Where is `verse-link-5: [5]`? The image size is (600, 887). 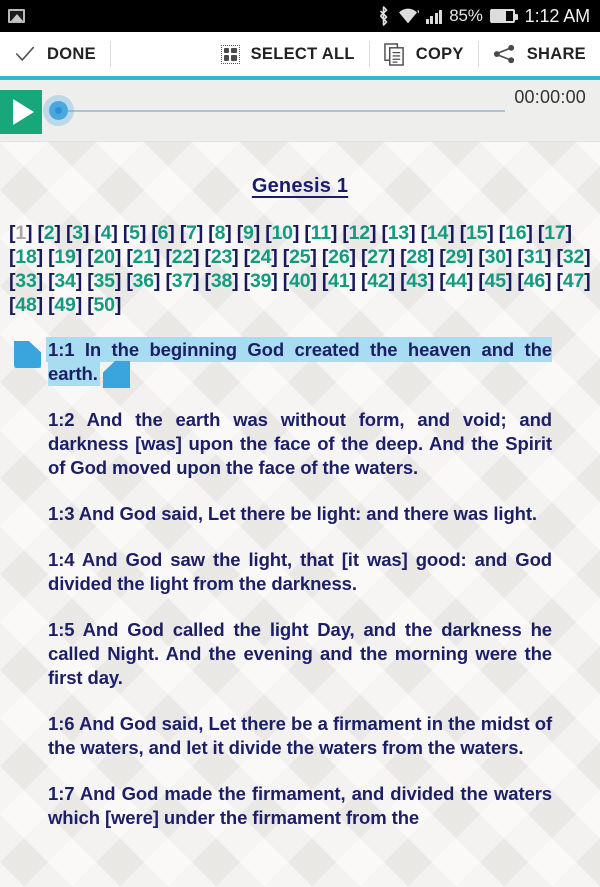 verse-link-5: [5] is located at coordinates (134, 233).